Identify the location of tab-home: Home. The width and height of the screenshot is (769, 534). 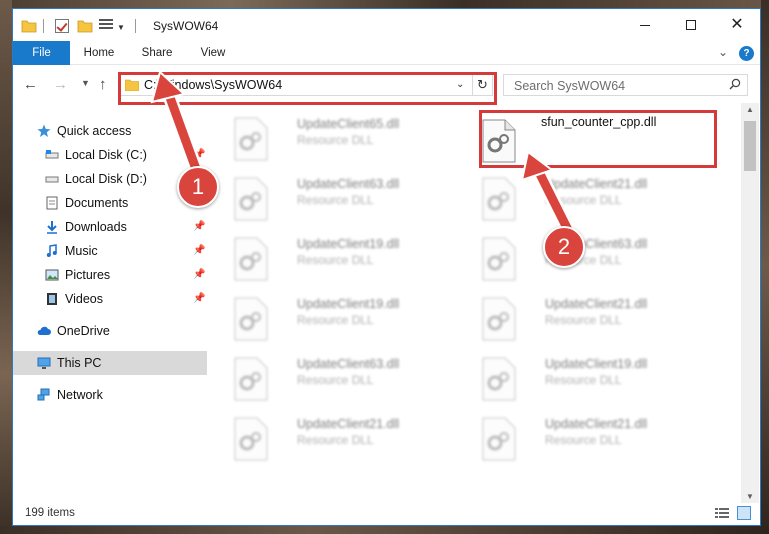
(99, 53).